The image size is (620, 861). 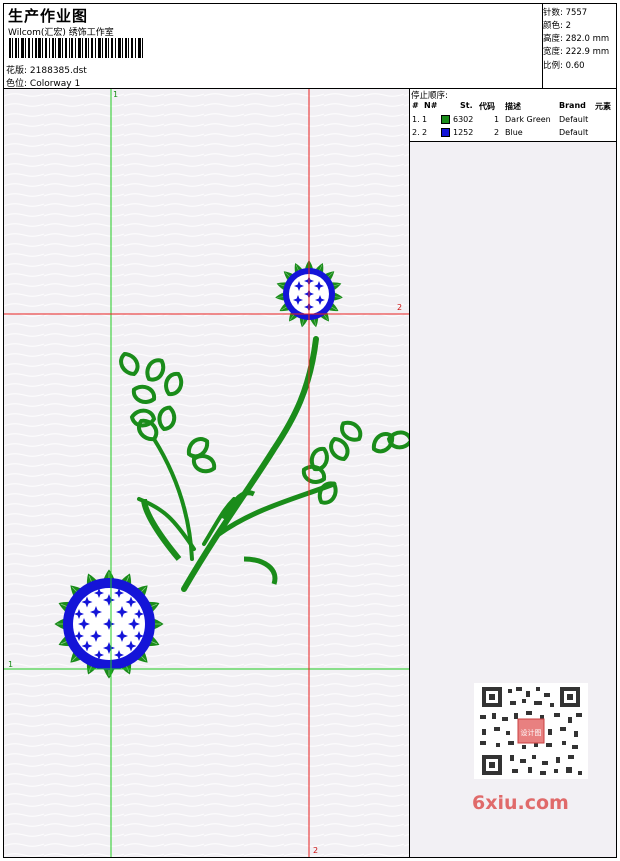 I want to click on stamp-text: 设计图, so click(x=531, y=732).